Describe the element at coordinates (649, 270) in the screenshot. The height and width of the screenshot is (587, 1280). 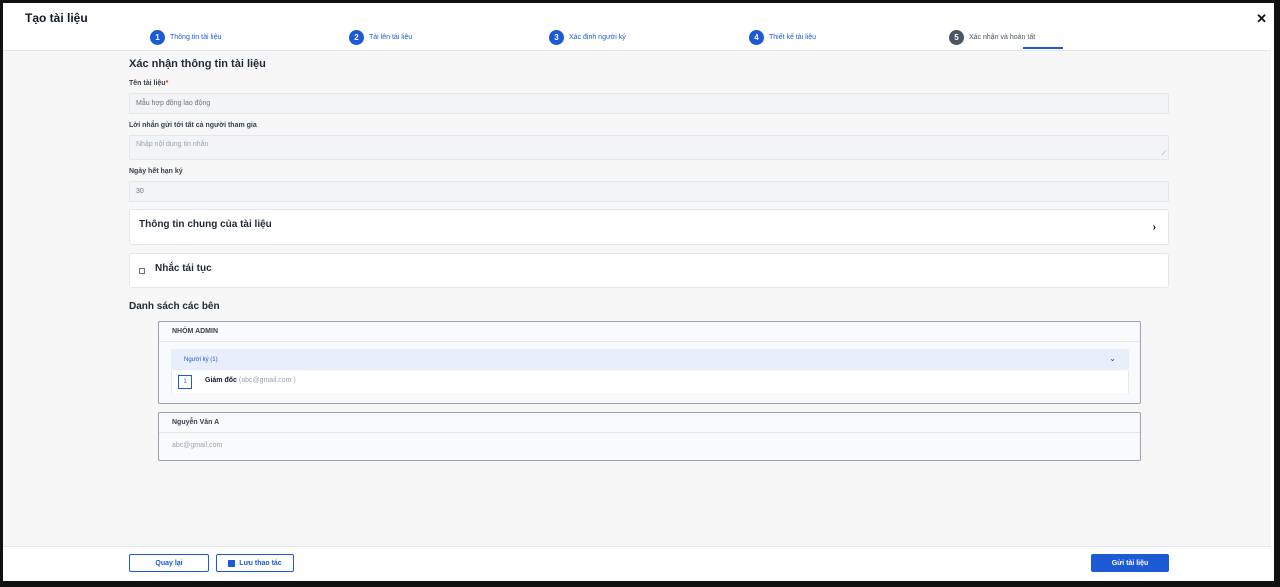
I see `reminder-panel: Nhắc tái tục` at that location.